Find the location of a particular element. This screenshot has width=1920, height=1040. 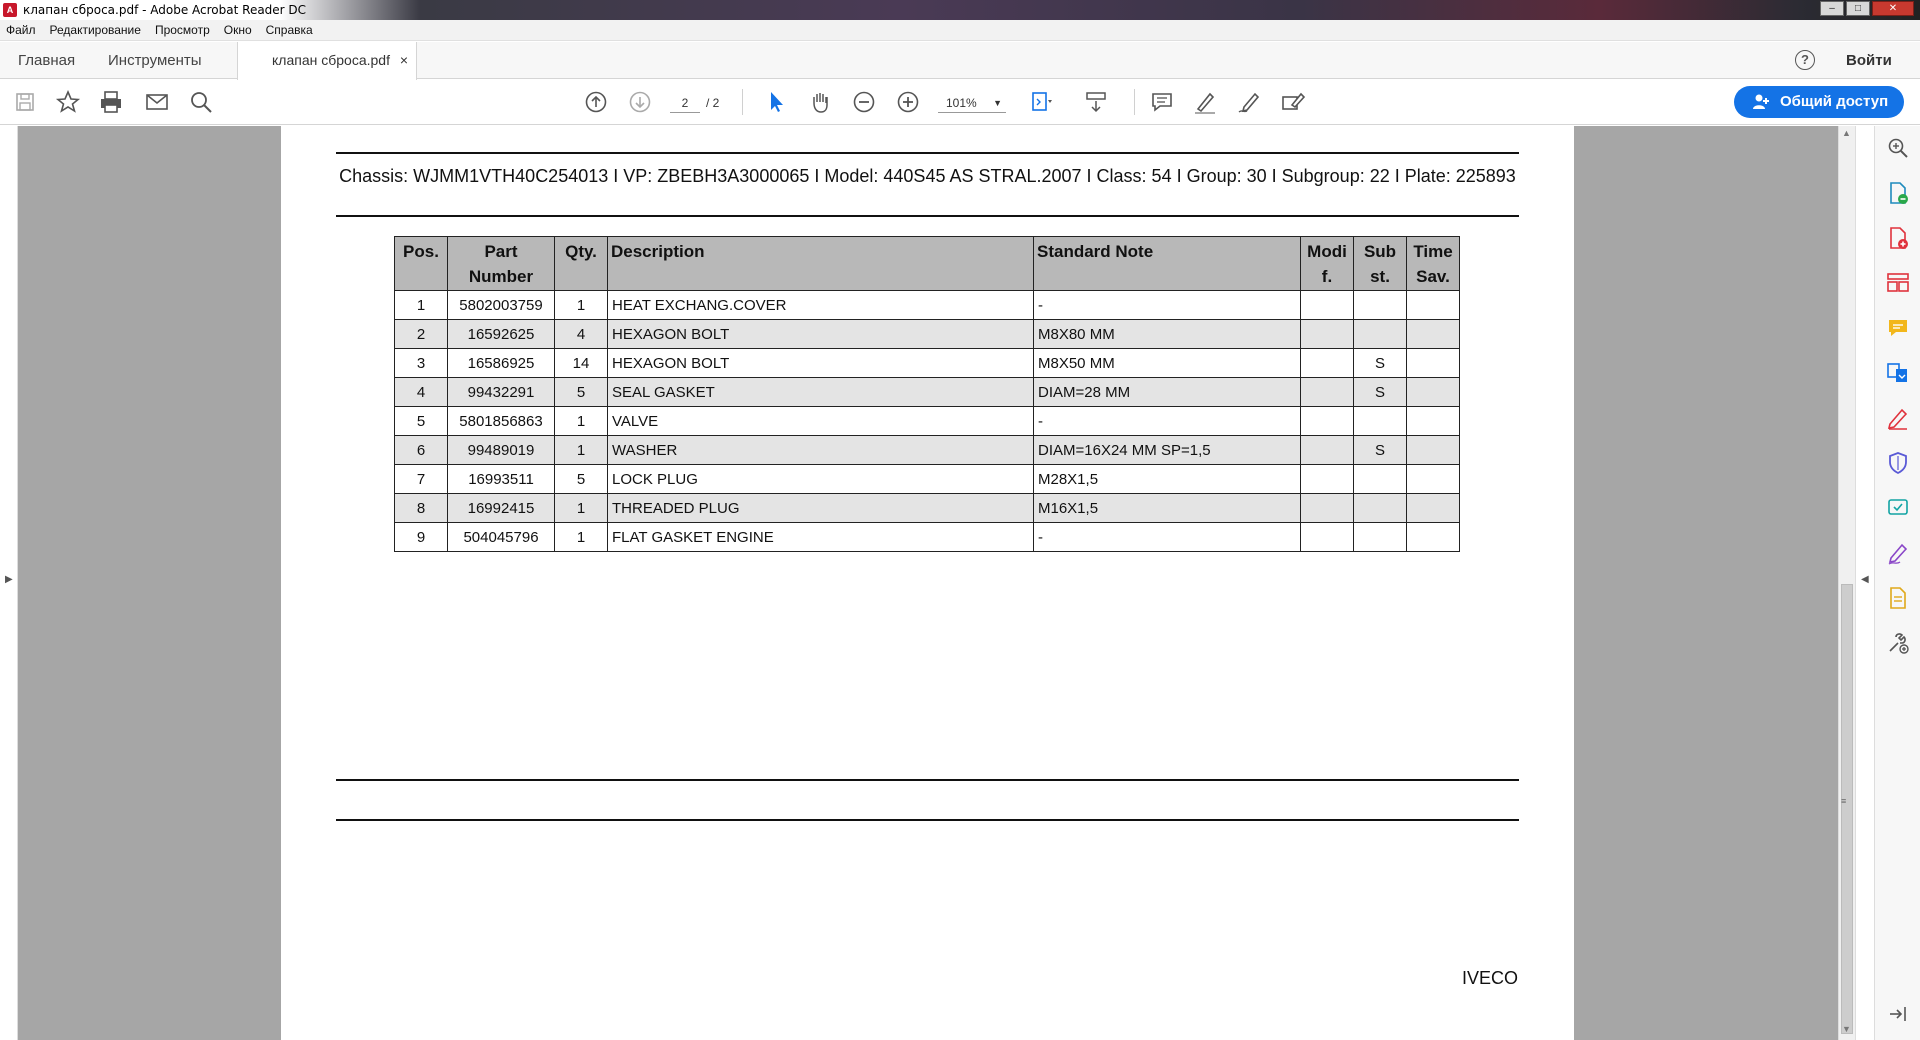

cell-part-number: 16992415 is located at coordinates (501, 508).